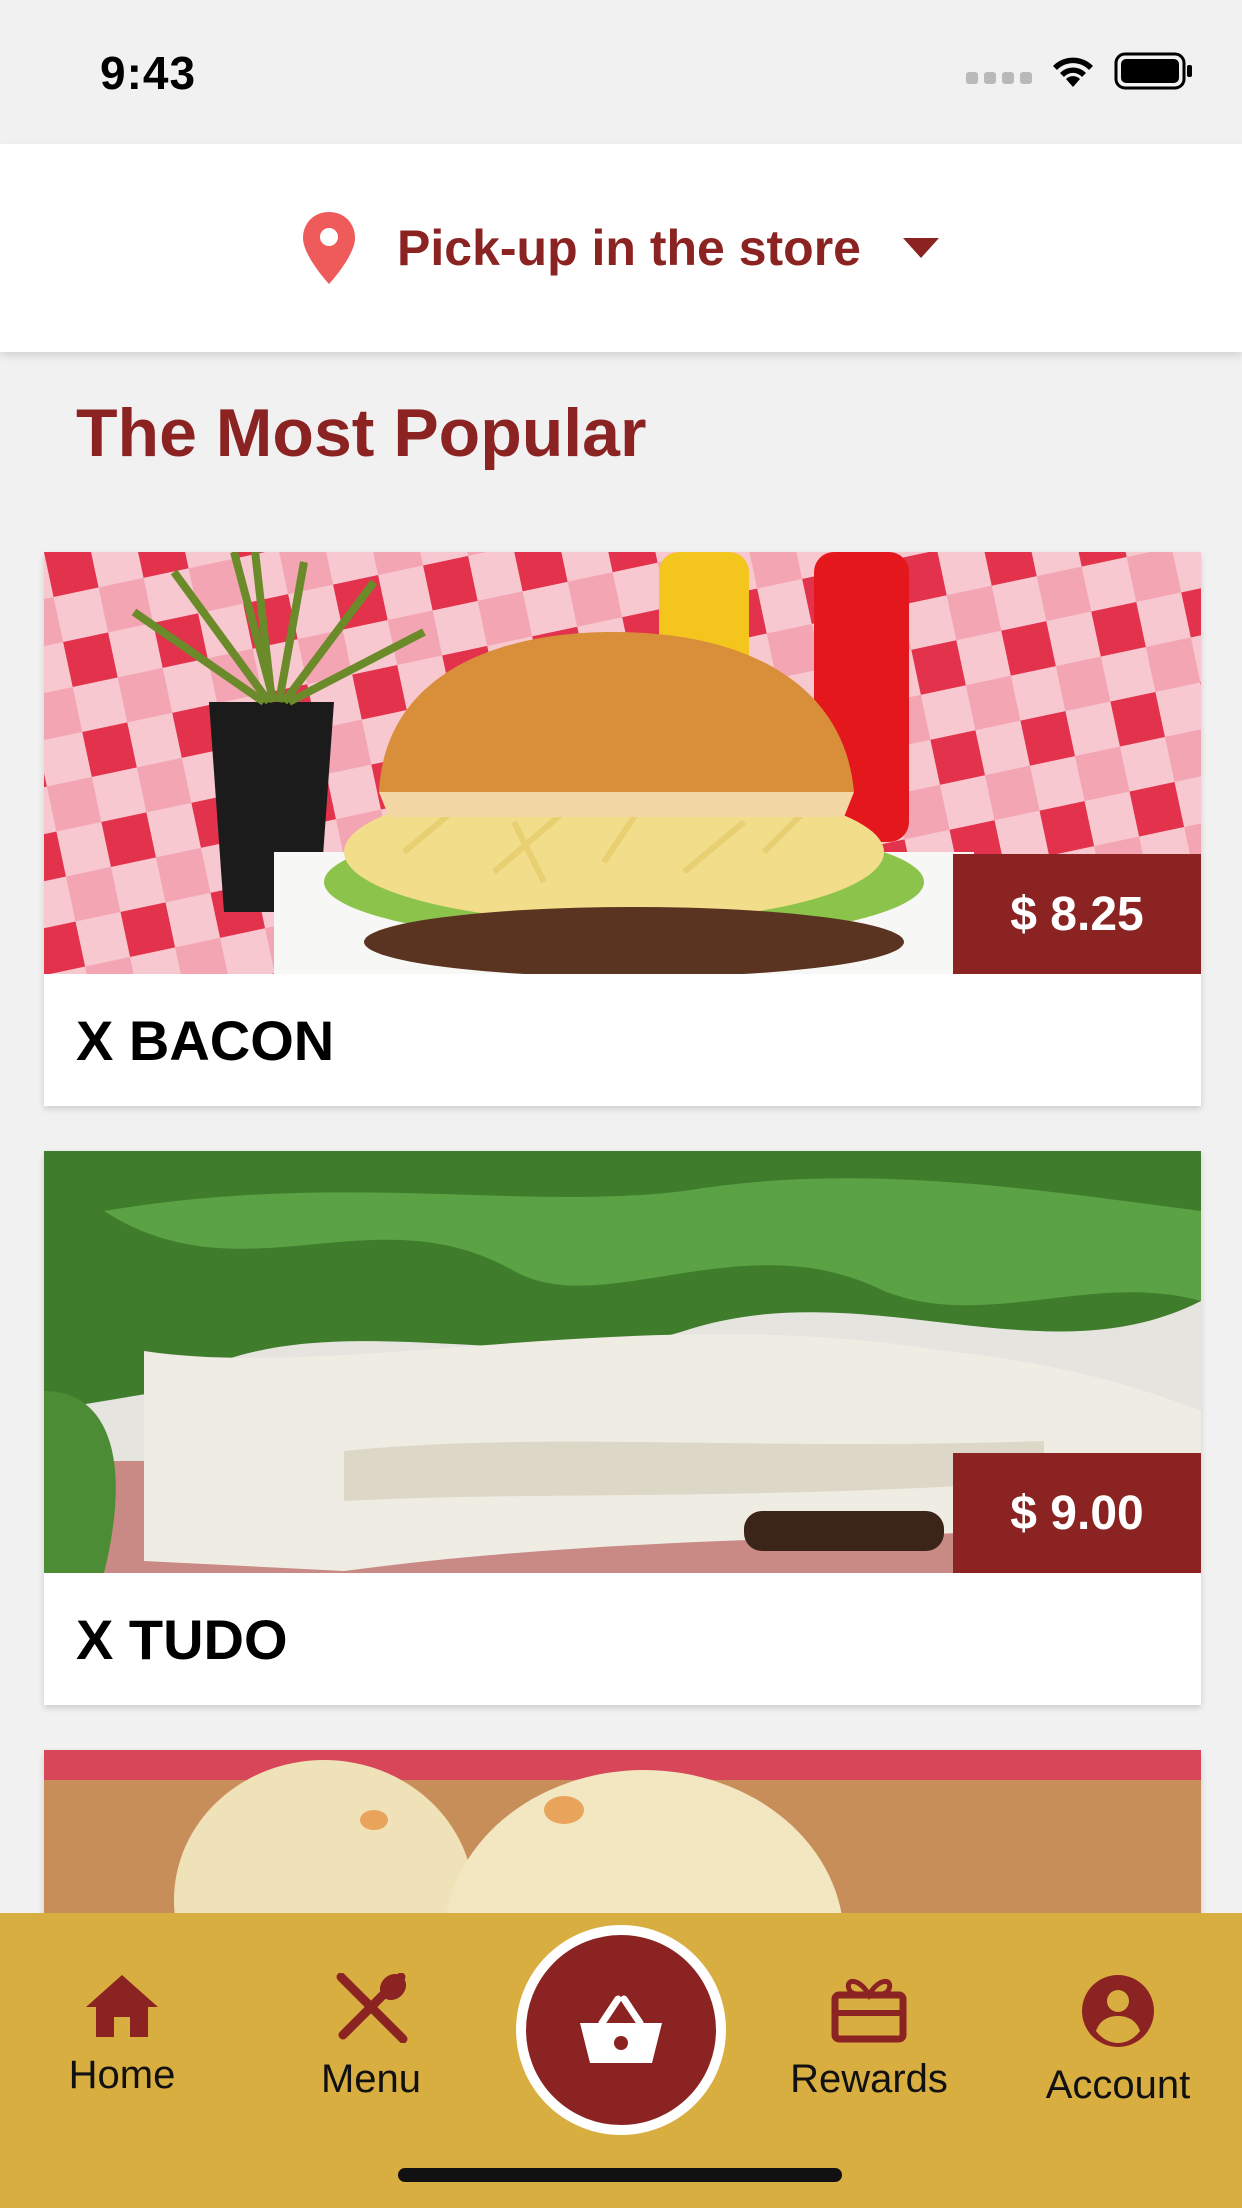 The image size is (1242, 2208). Describe the element at coordinates (148, 73) in the screenshot. I see `status-time: 9:43` at that location.